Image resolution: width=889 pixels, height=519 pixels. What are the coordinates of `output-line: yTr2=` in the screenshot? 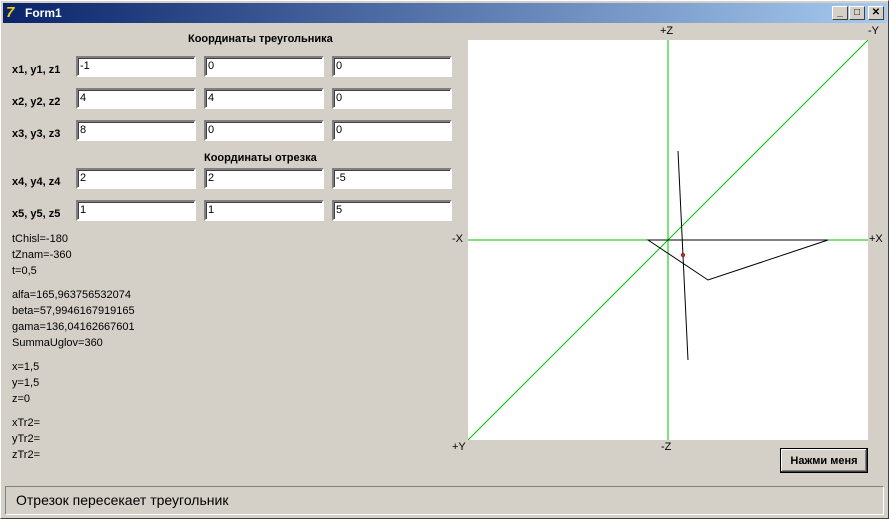 It's located at (26, 439).